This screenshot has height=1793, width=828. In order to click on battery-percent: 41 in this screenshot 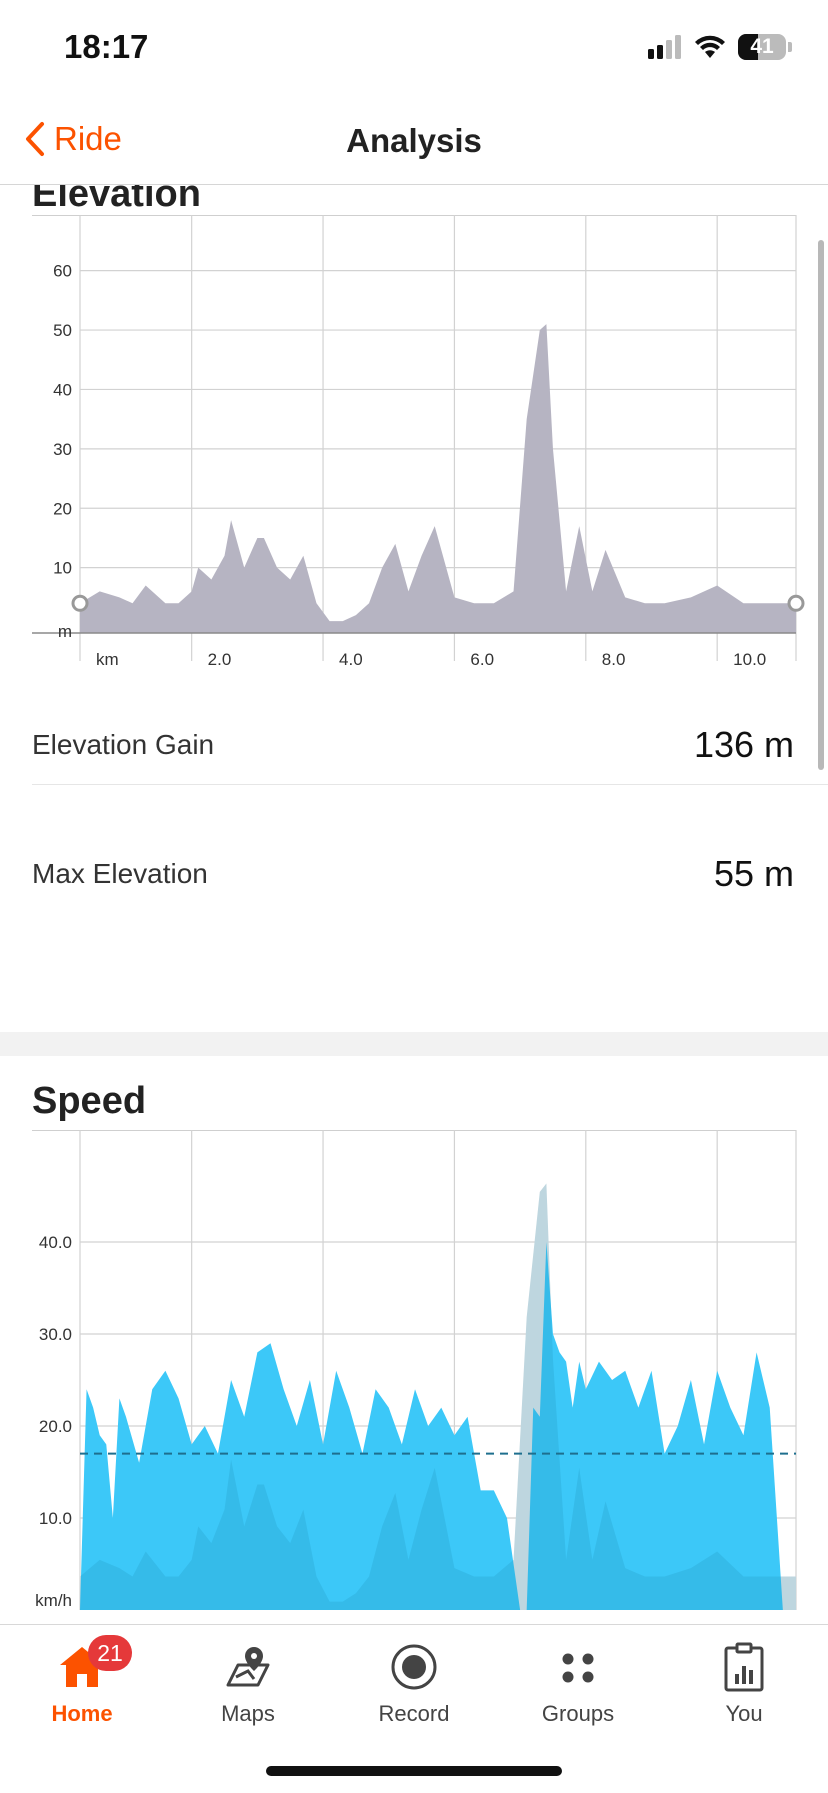, I will do `click(762, 46)`.